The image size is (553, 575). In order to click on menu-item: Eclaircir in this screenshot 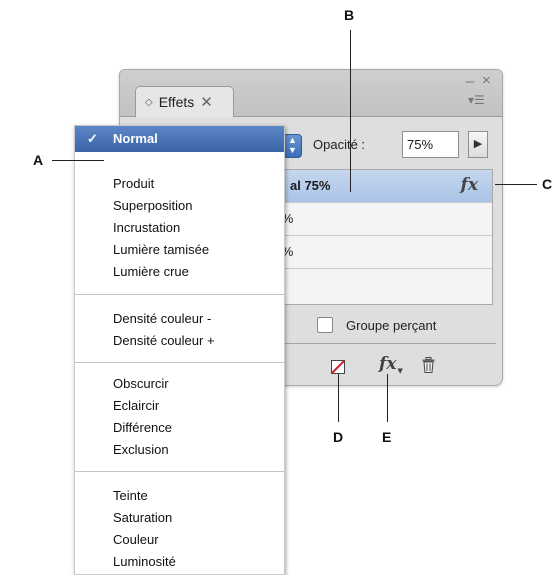, I will do `click(136, 405)`.